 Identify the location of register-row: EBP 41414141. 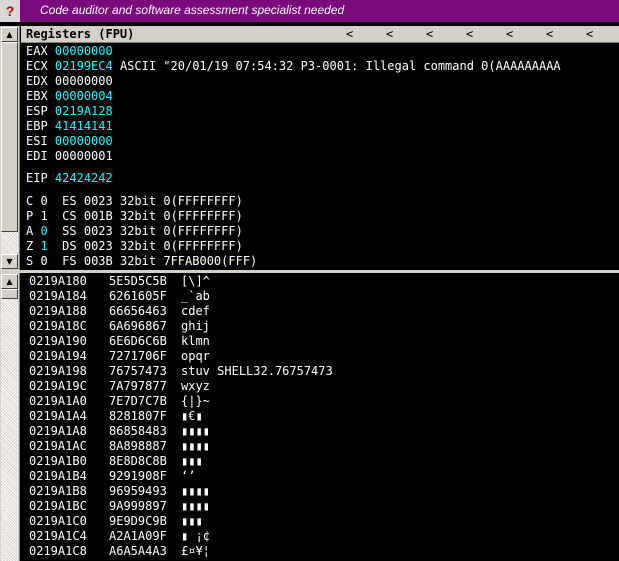
(69, 126).